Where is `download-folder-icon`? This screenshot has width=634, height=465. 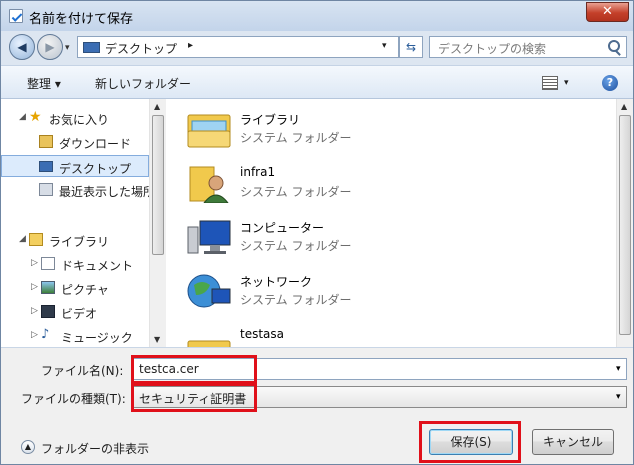 download-folder-icon is located at coordinates (46, 141).